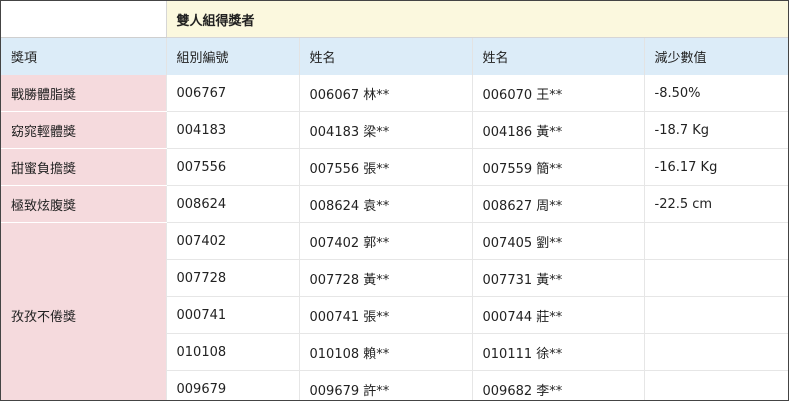 The width and height of the screenshot is (789, 401). Describe the element at coordinates (476, 19) in the screenshot. I see `table-title: 雙人組得獎者` at that location.